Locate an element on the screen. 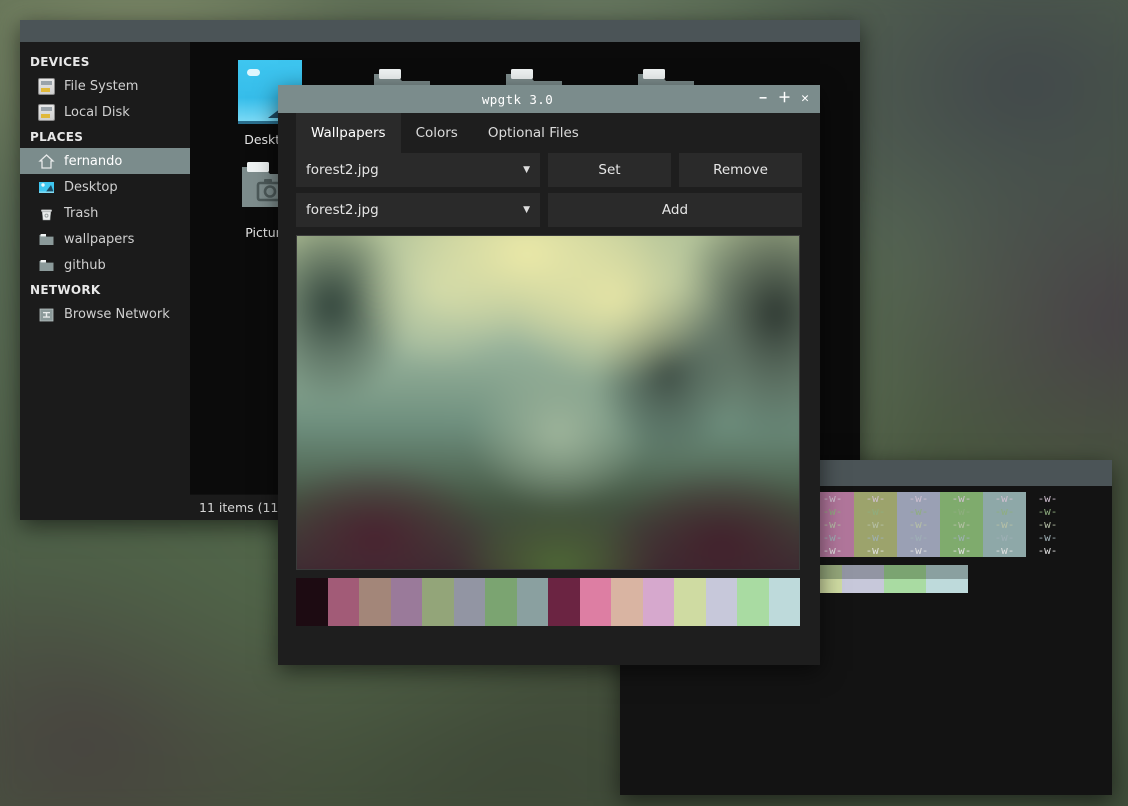  drive-icon is located at coordinates (46, 112).